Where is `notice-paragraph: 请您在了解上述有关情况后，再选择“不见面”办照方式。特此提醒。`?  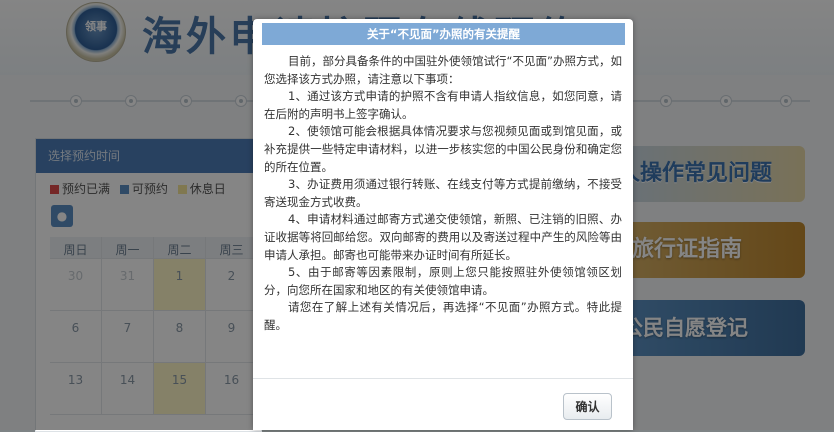
notice-paragraph: 请您在了解上述有关情况后，再选择“不见面”办照方式。特此提醒。 is located at coordinates (443, 316).